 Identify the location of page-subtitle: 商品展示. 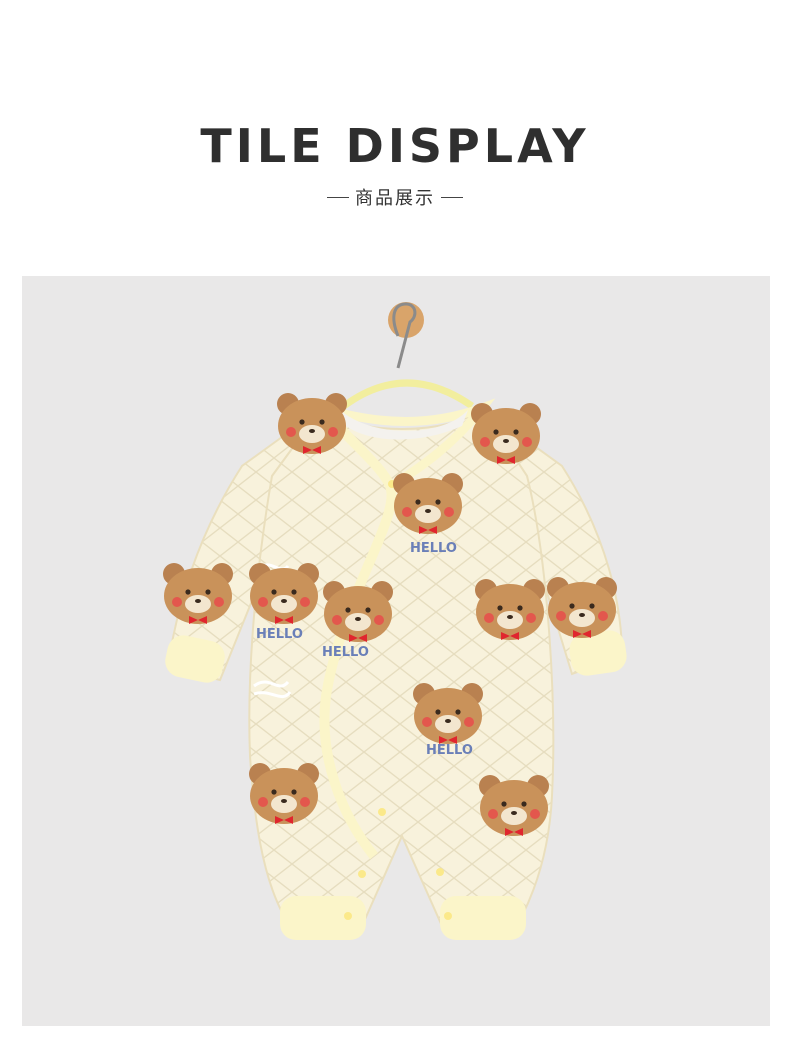
(395, 198).